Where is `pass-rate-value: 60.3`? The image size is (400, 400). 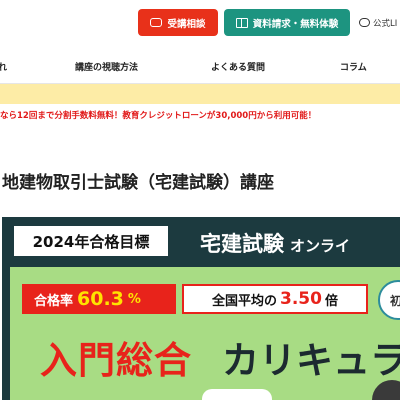
pass-rate-value: 60.3 is located at coordinates (100, 299).